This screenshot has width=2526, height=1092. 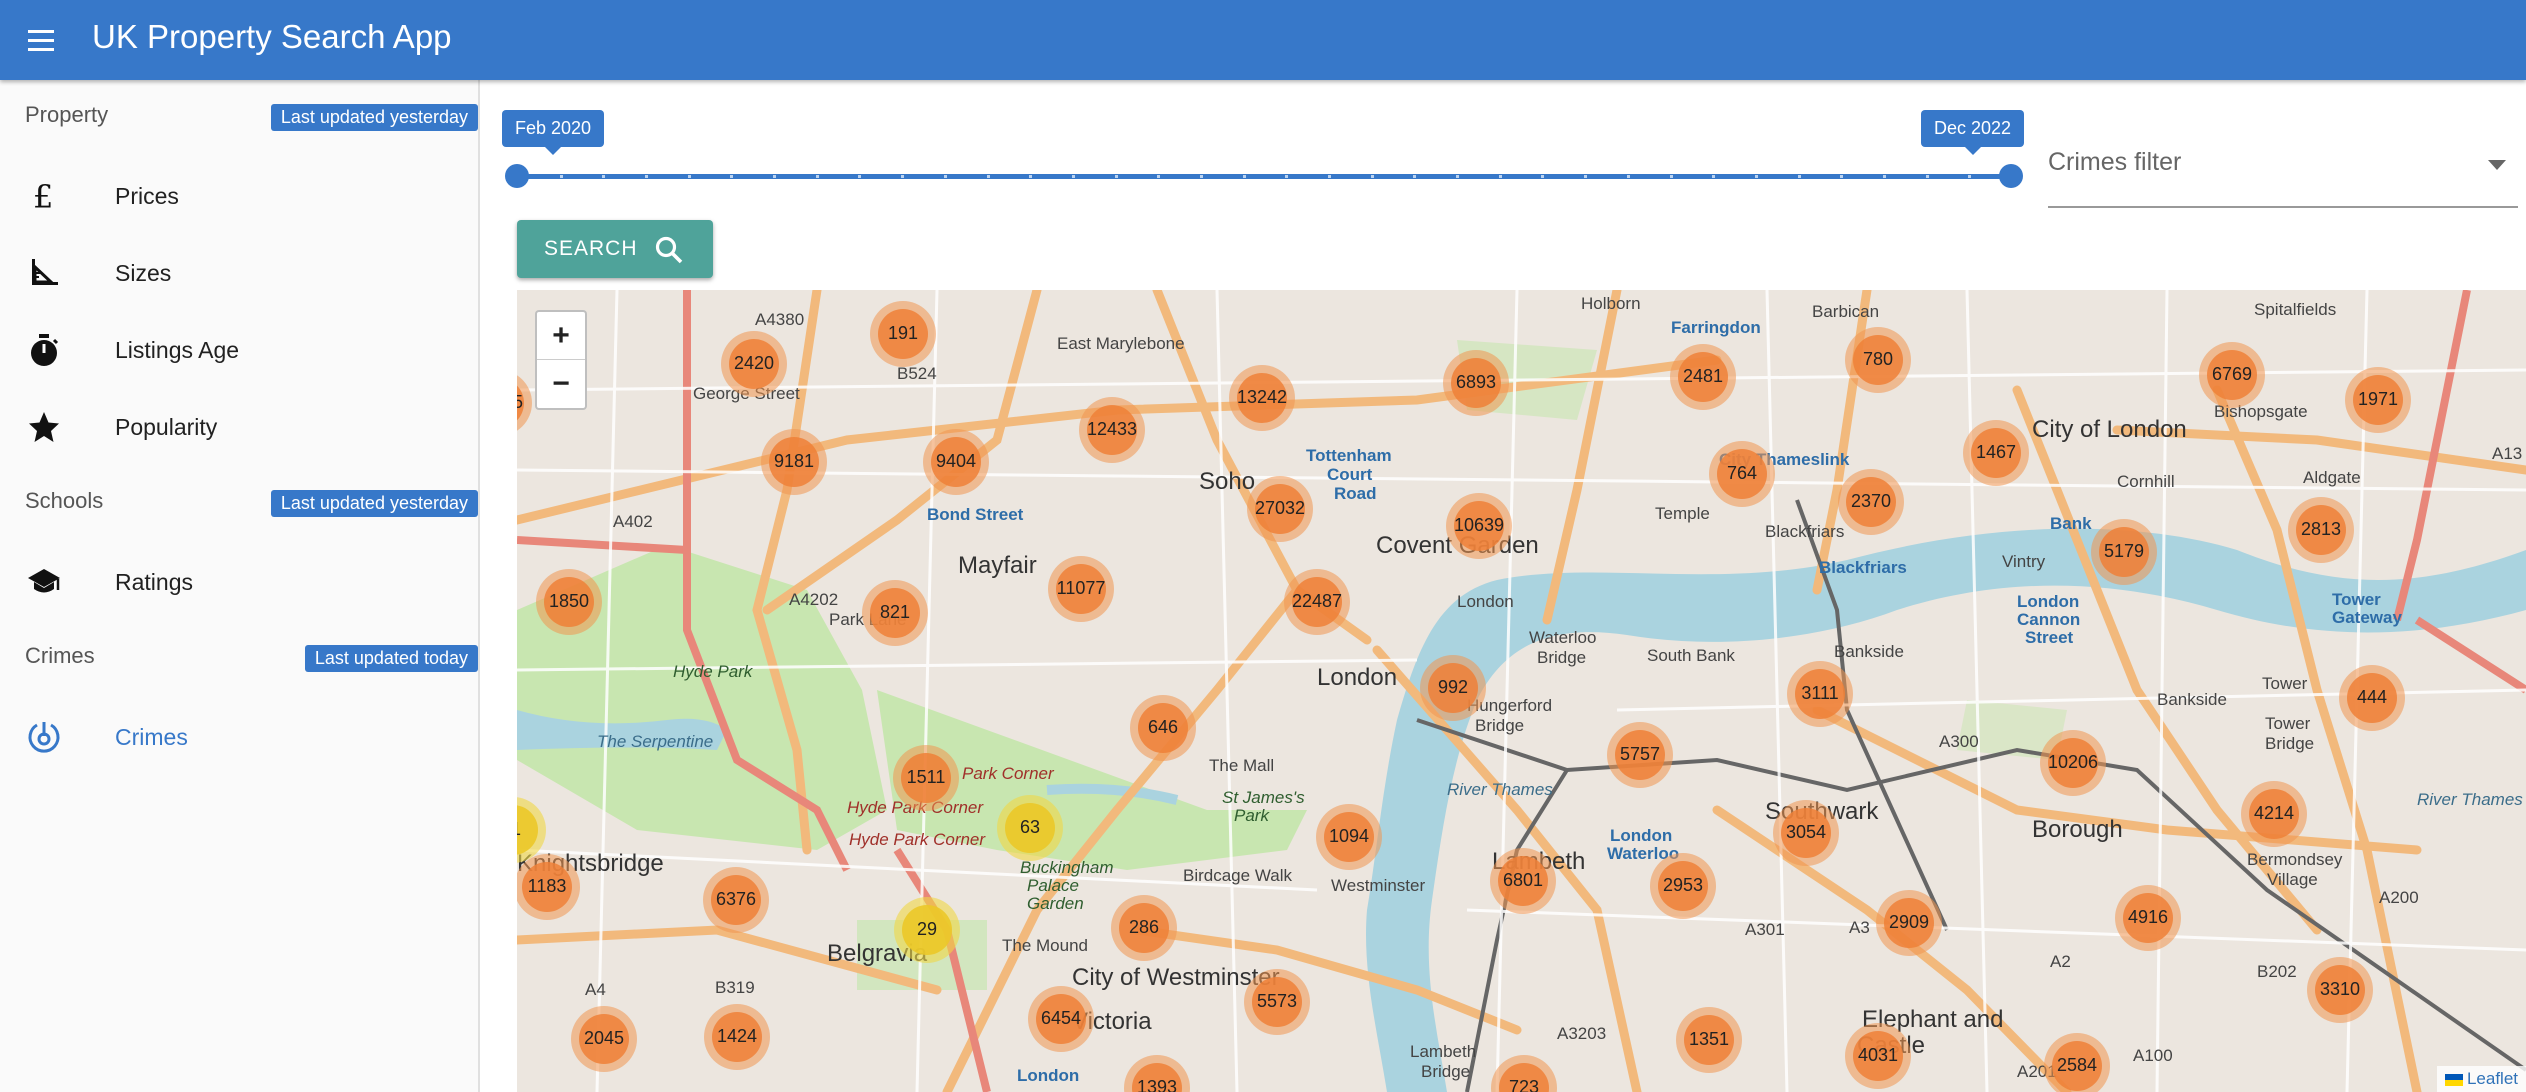 What do you see at coordinates (754, 364) in the screenshot?
I see `map-cluster-marker: 2420` at bounding box center [754, 364].